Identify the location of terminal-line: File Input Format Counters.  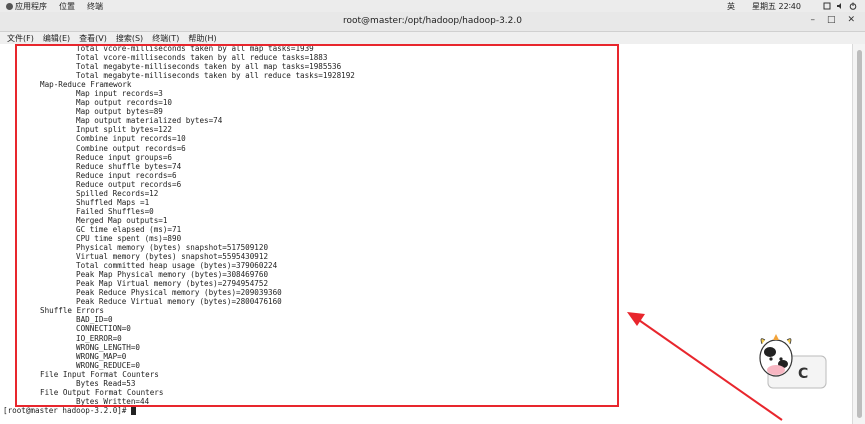
(99, 374).